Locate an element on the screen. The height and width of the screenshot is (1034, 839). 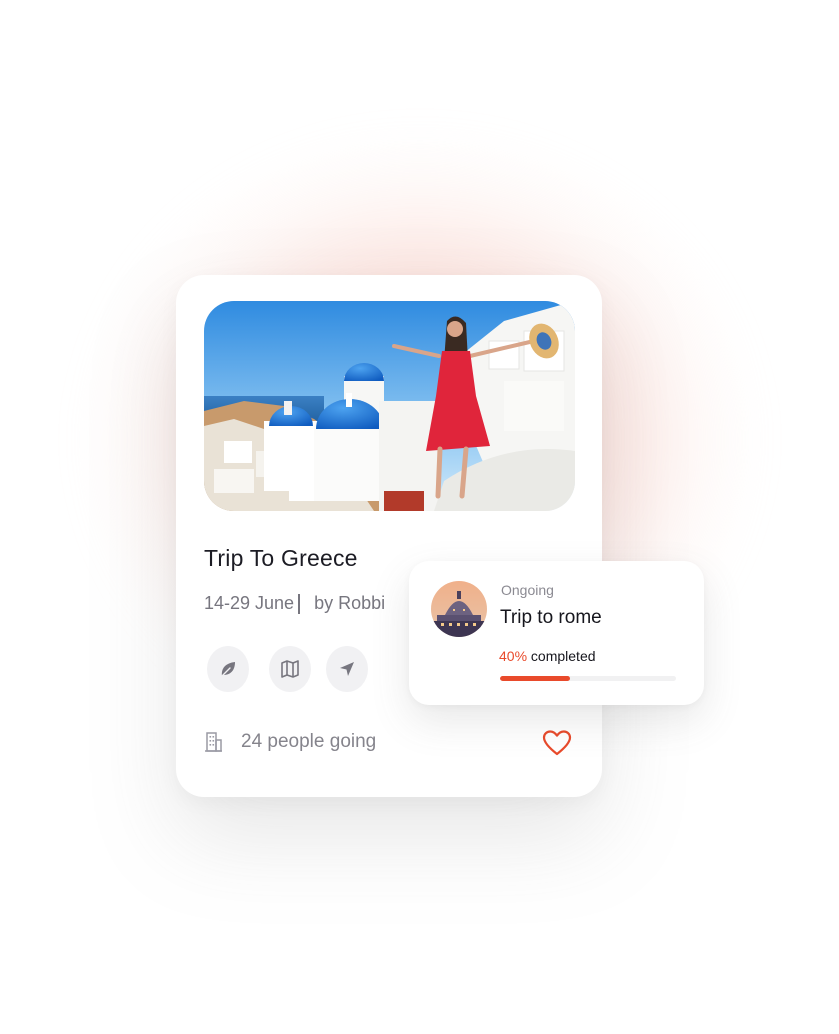
map-icon is located at coordinates (290, 669).